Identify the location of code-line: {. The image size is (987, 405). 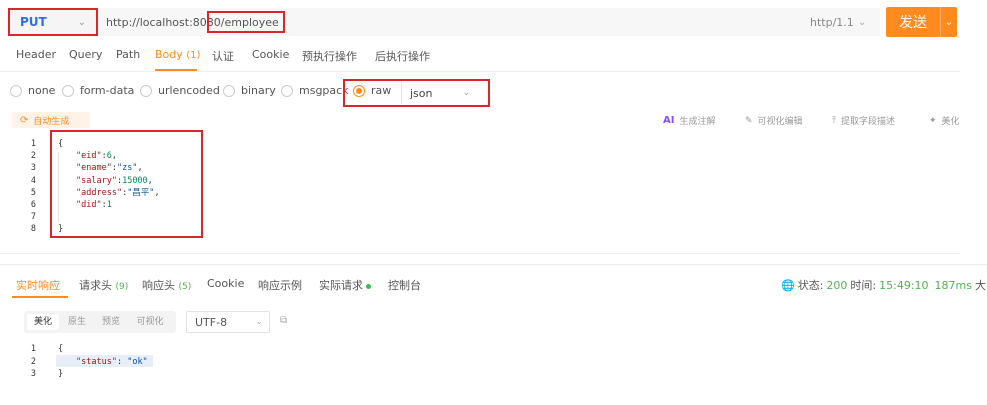
(61, 349).